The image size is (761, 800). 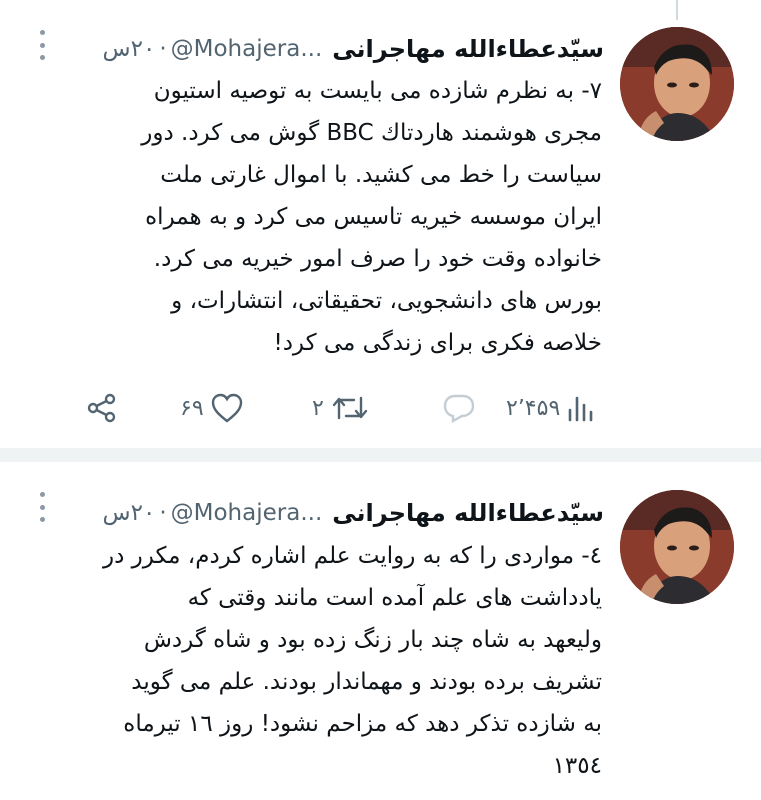 I want to click on share-icon, so click(x=102, y=408).